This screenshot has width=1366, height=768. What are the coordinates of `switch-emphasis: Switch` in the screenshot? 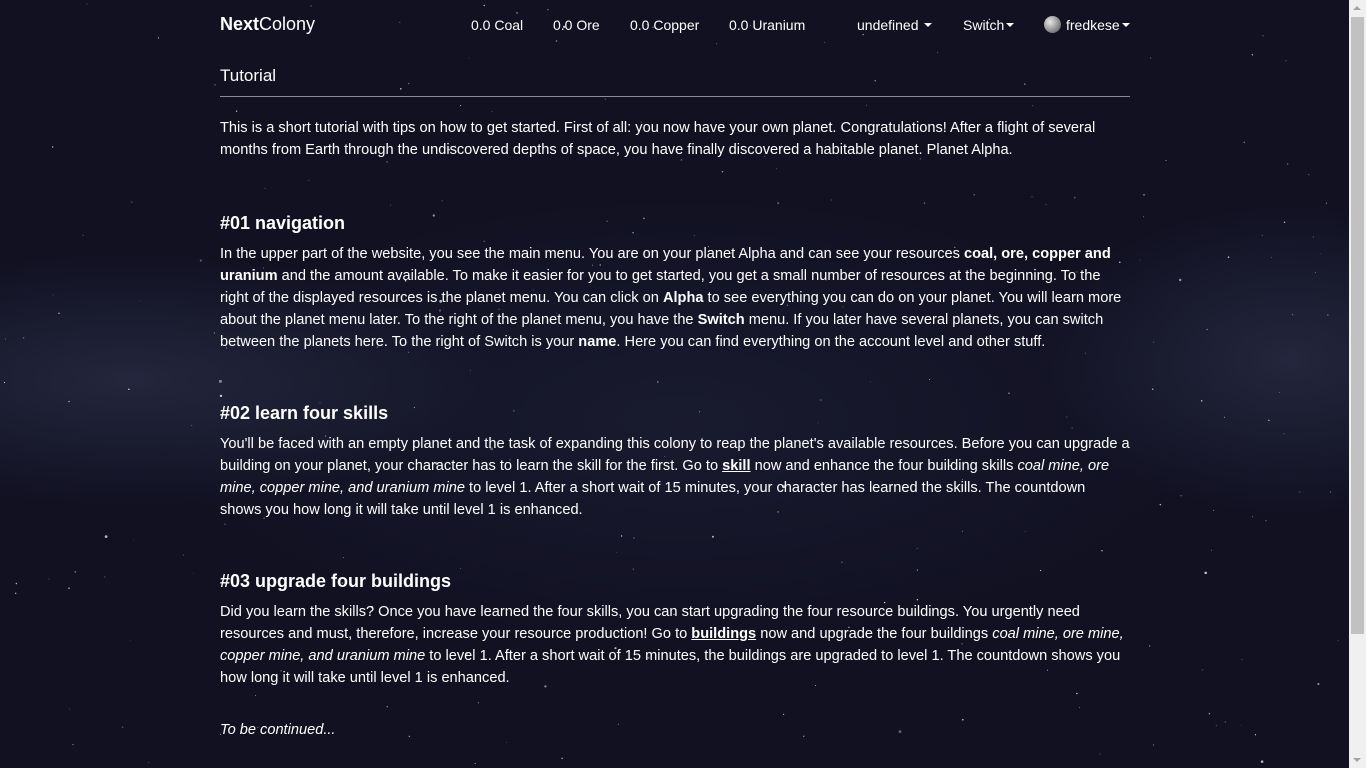 It's located at (721, 320).